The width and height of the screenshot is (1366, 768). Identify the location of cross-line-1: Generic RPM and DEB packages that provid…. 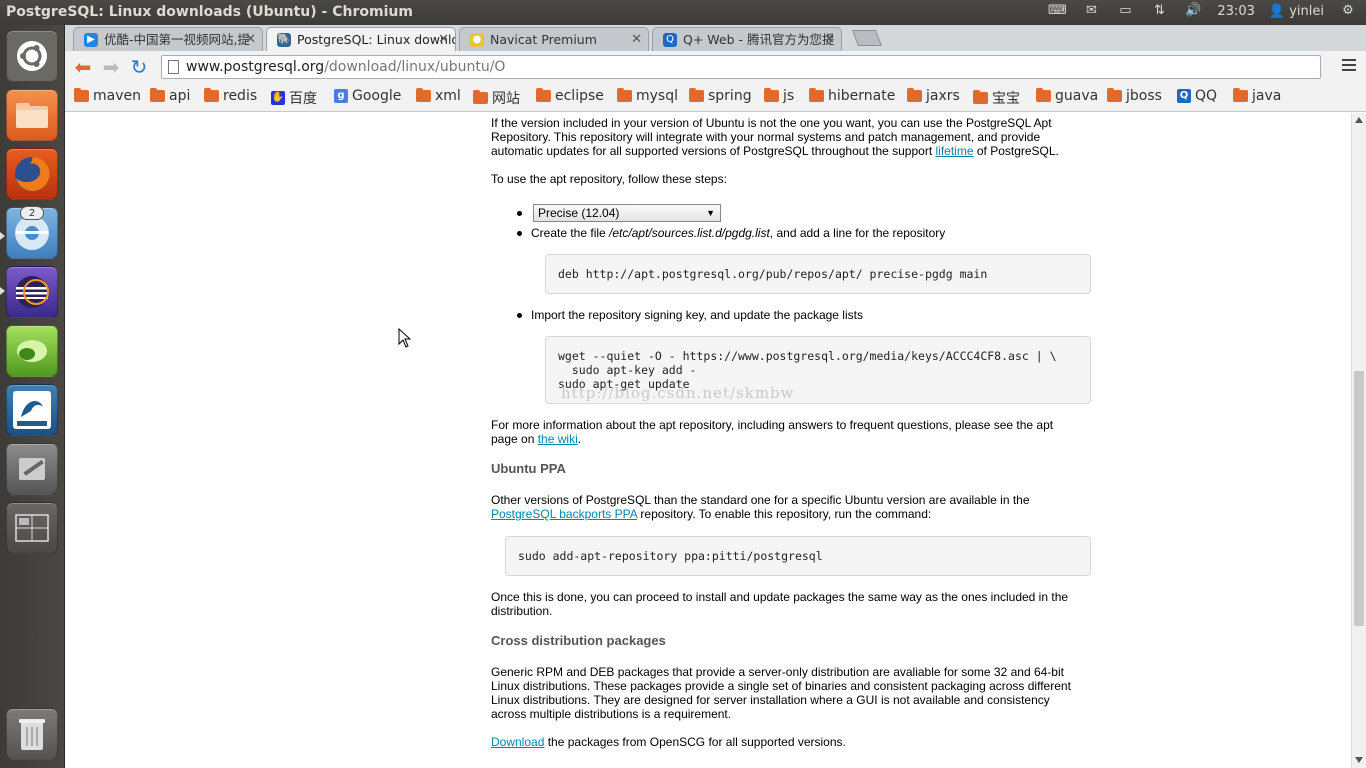
(777, 672).